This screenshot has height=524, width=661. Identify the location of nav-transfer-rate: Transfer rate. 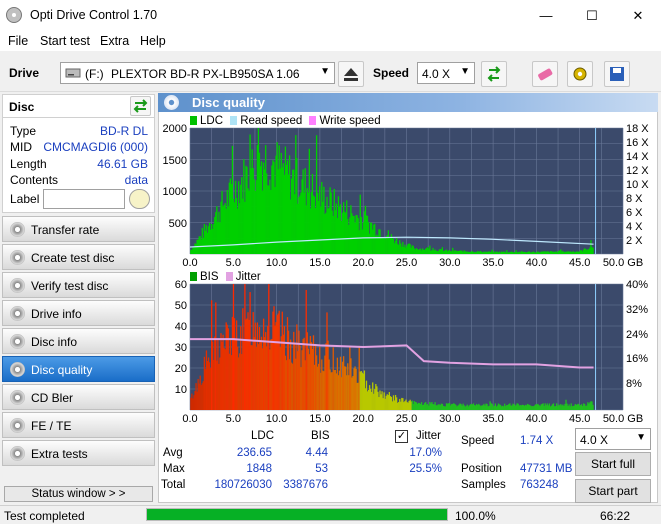
(78, 229).